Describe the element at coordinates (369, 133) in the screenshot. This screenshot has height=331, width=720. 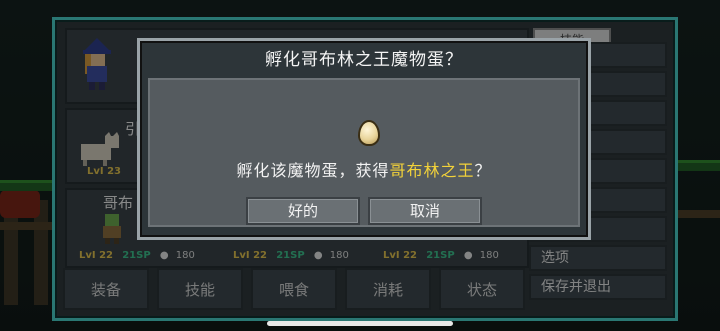
I see `egg-icon` at that location.